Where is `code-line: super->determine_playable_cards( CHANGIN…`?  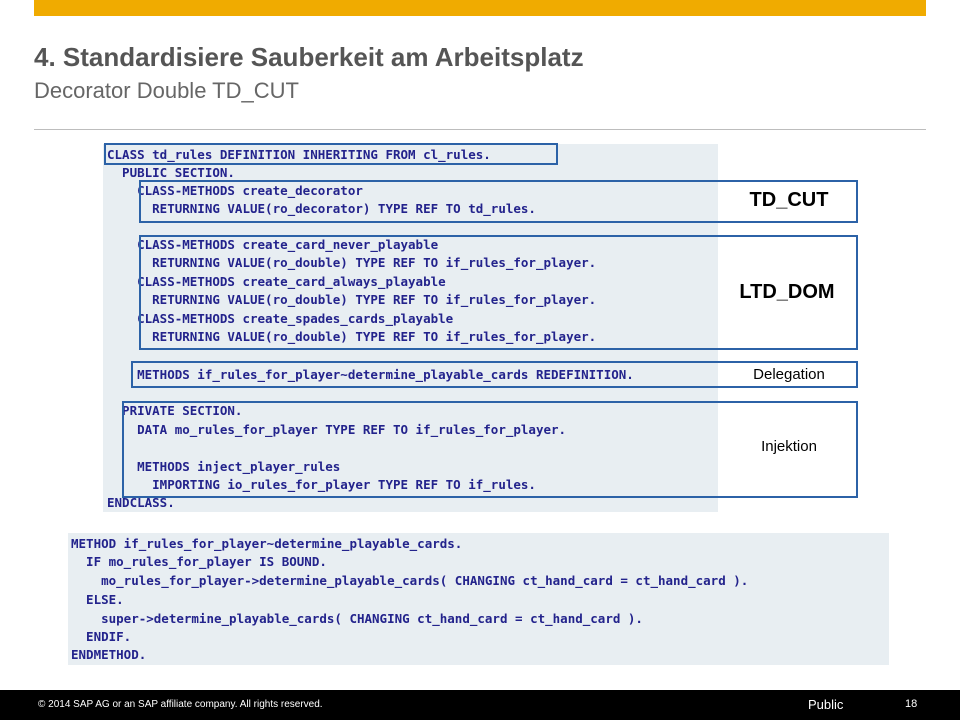
code-line: super->determine_playable_cards( CHANGIN… is located at coordinates (357, 618).